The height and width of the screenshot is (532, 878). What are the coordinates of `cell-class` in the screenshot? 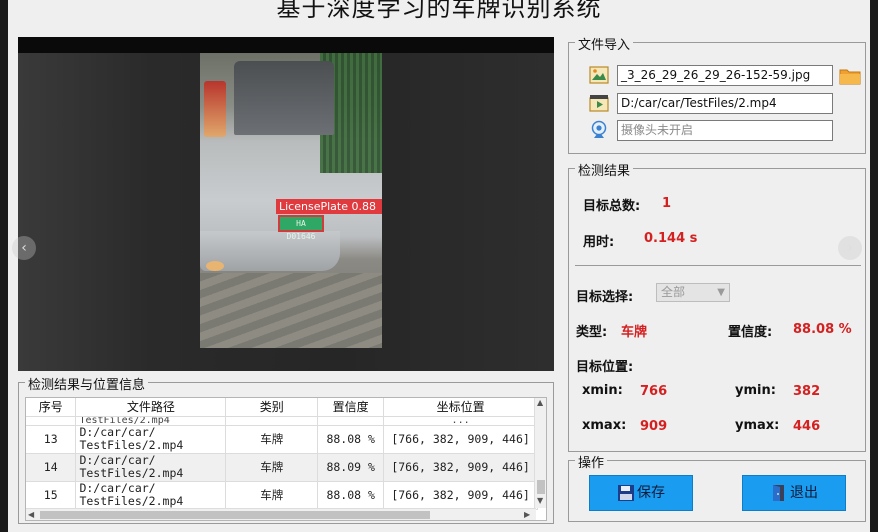 It's located at (272, 421).